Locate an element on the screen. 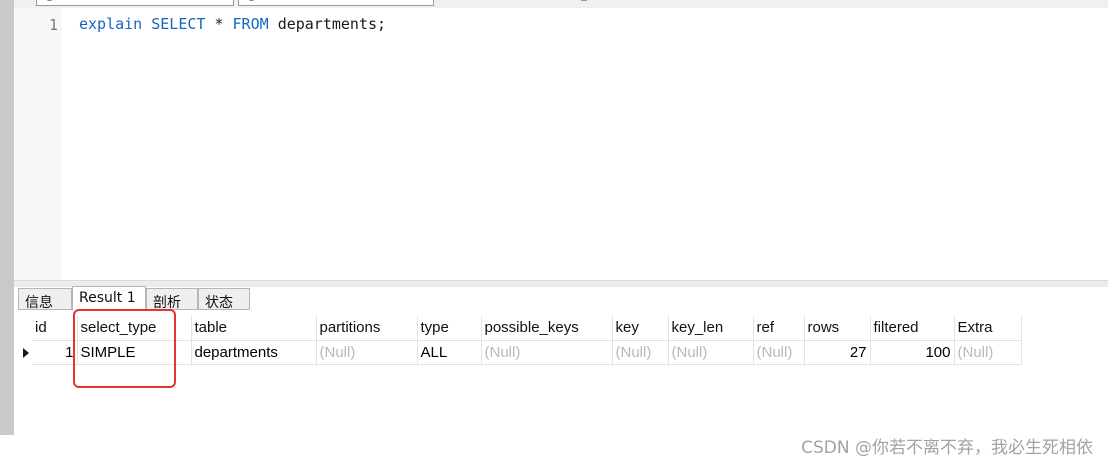 This screenshot has width=1108, height=465. cell-ref: (Null) is located at coordinates (779, 352).